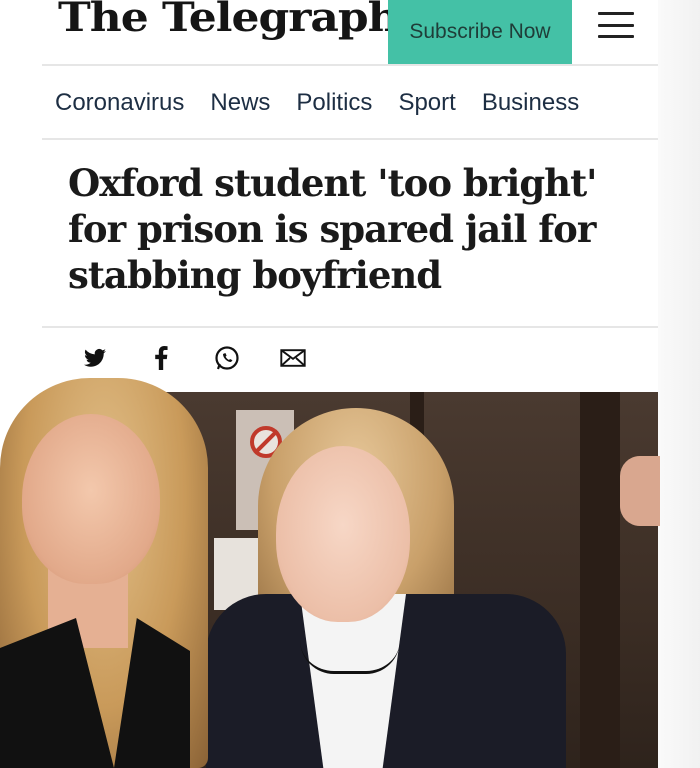  Describe the element at coordinates (332, 229) in the screenshot. I see `headline-line: for prison is spared jail for` at that location.